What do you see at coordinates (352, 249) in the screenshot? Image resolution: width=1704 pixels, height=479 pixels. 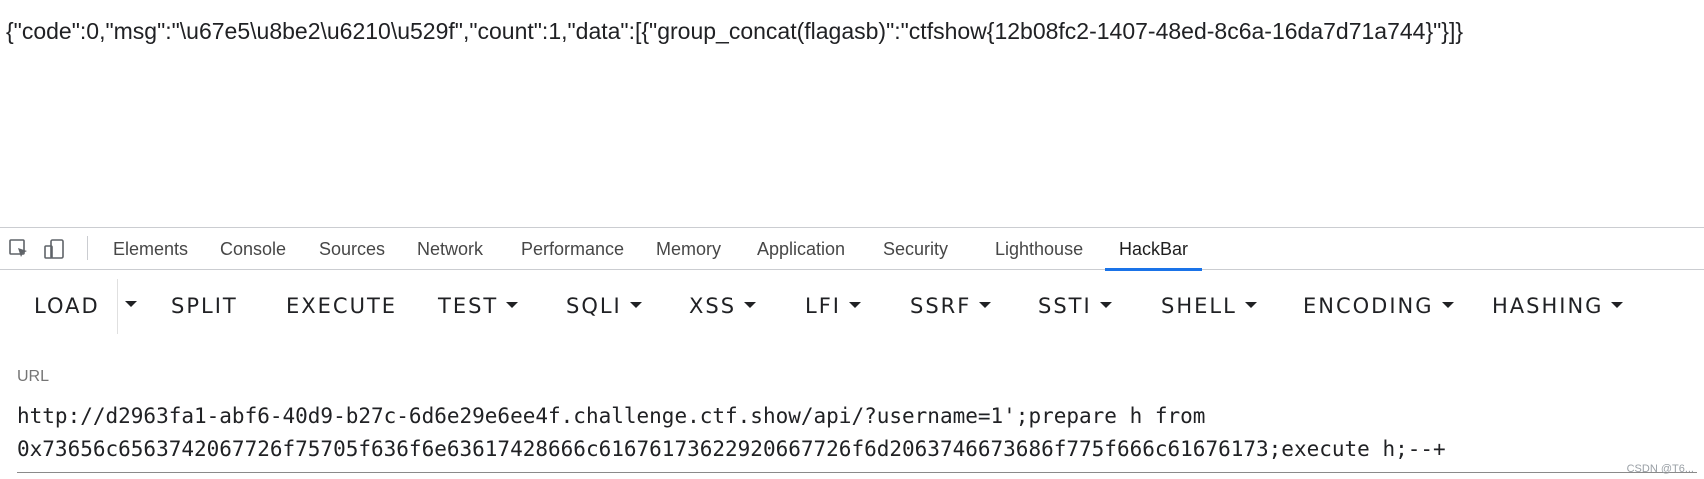 I see `tab-sources: Sources` at bounding box center [352, 249].